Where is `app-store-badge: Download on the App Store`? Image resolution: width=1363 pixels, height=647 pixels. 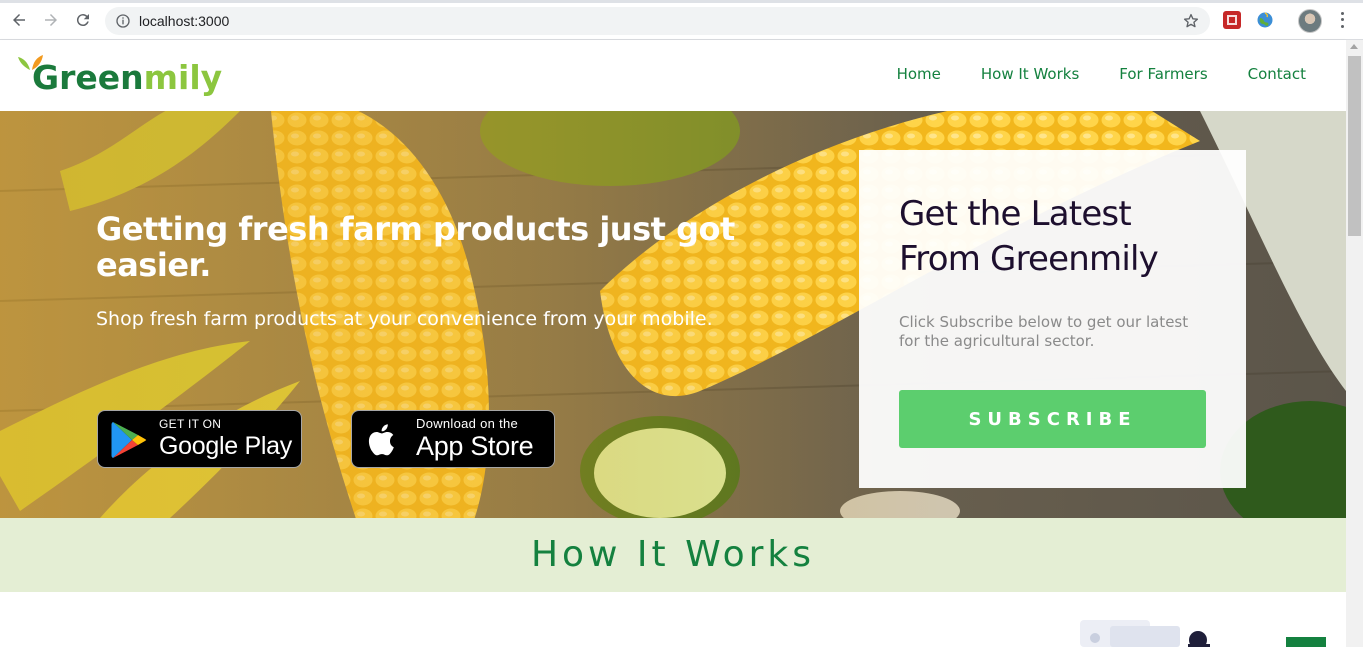 app-store-badge: Download on the App Store is located at coordinates (453, 439).